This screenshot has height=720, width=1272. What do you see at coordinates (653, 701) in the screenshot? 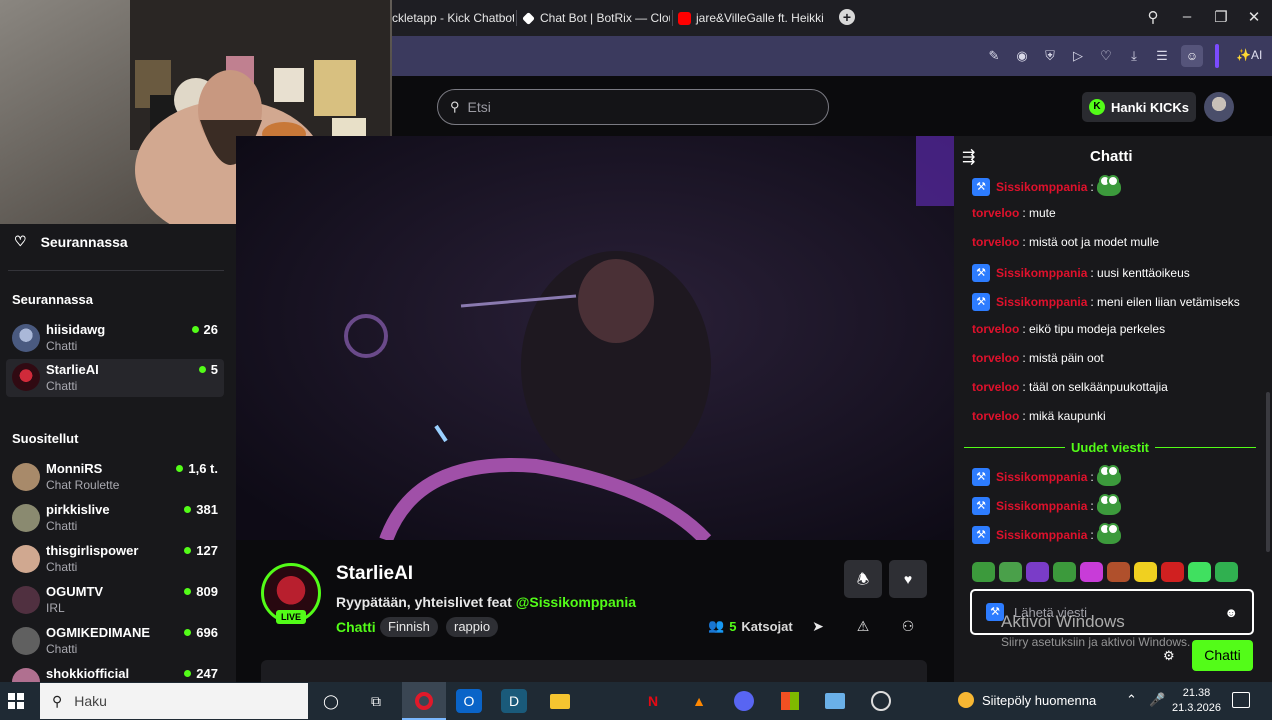
I see `netflix-icon: N` at bounding box center [653, 701].